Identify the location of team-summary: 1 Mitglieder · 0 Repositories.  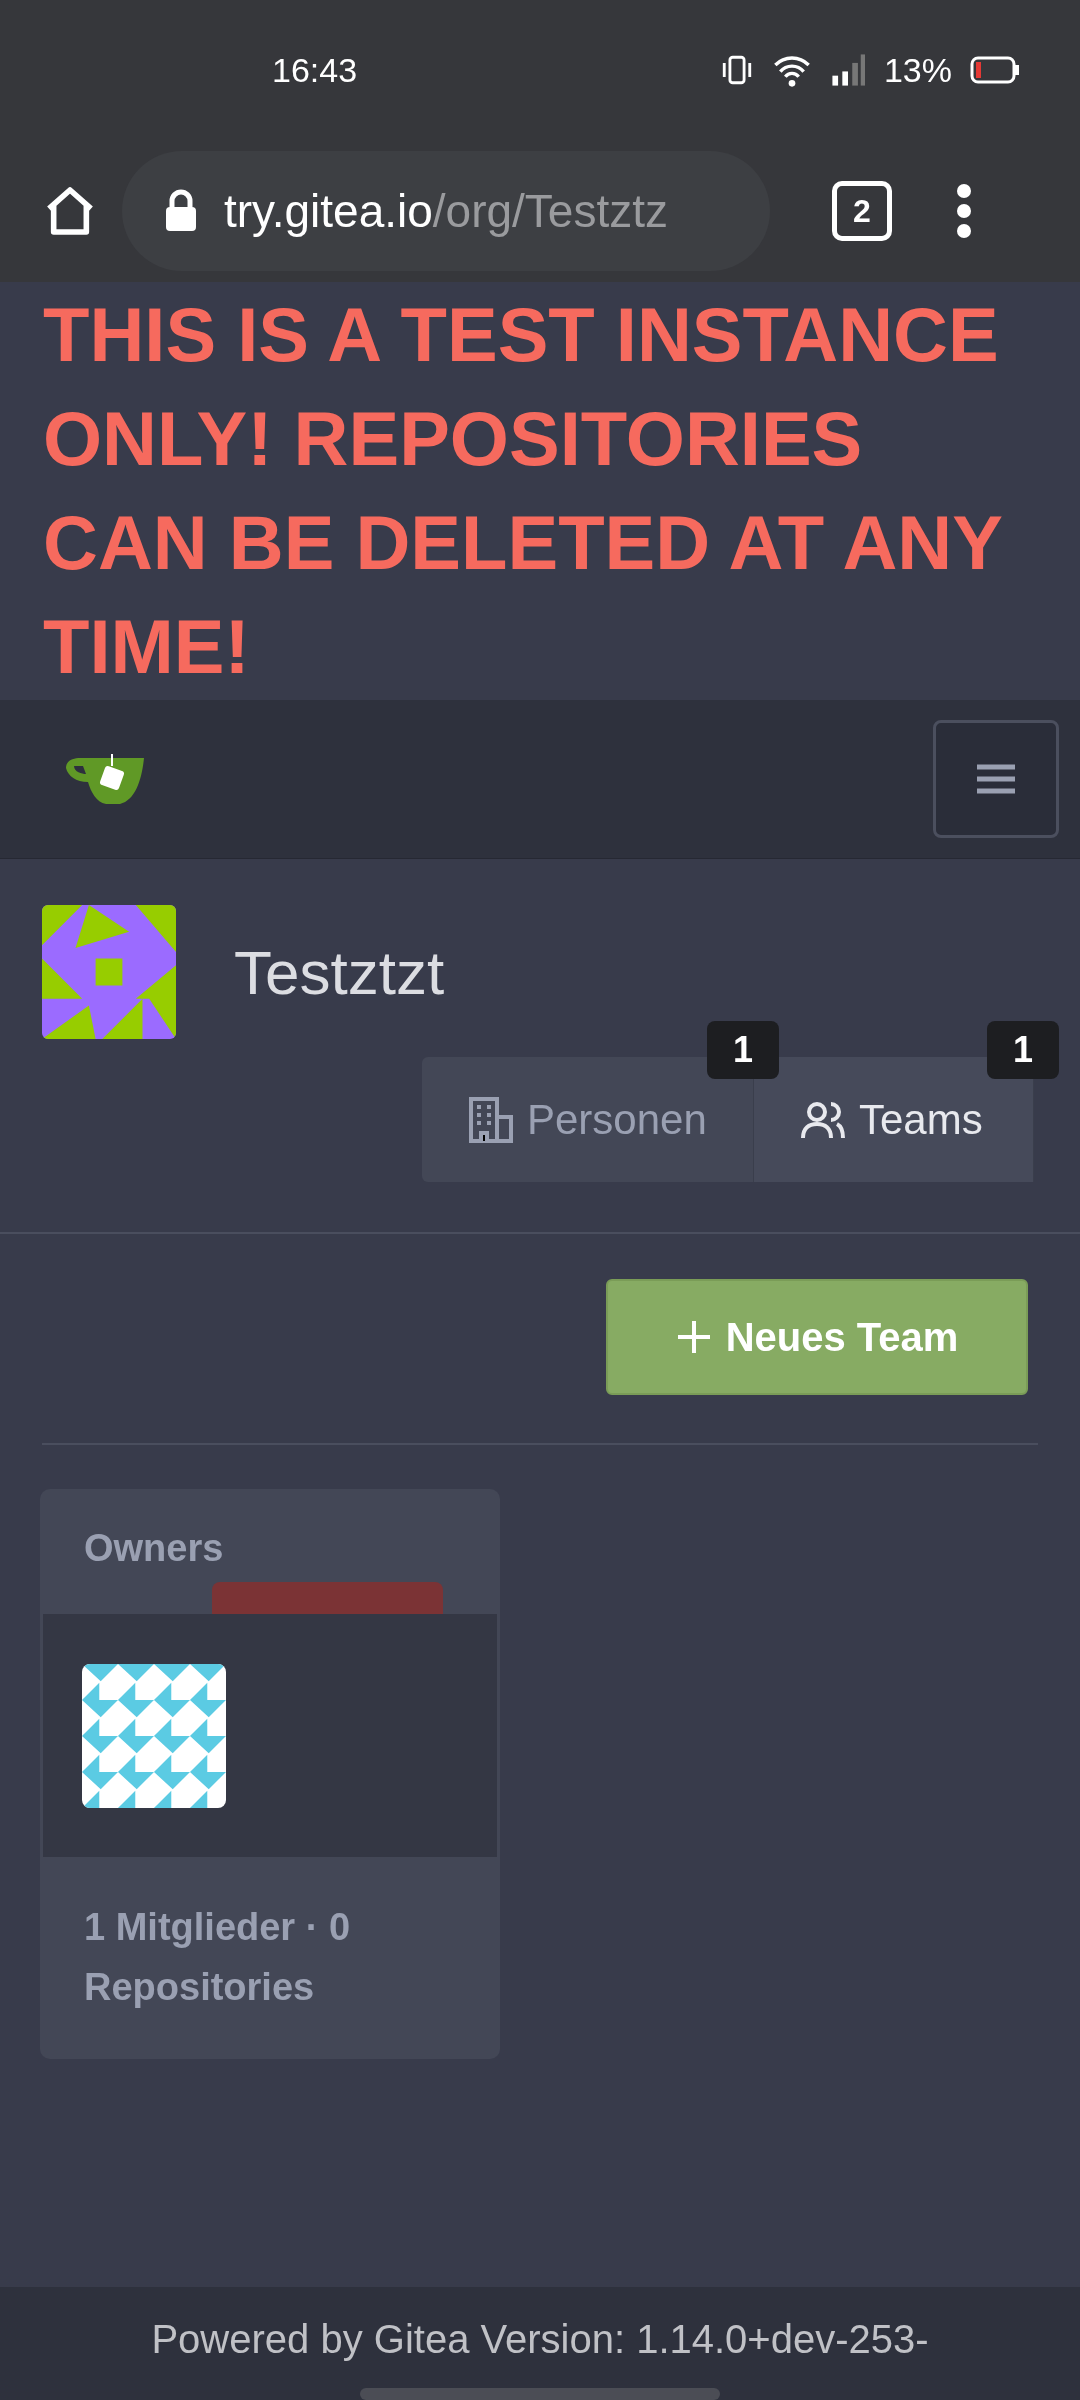
(217, 1957).